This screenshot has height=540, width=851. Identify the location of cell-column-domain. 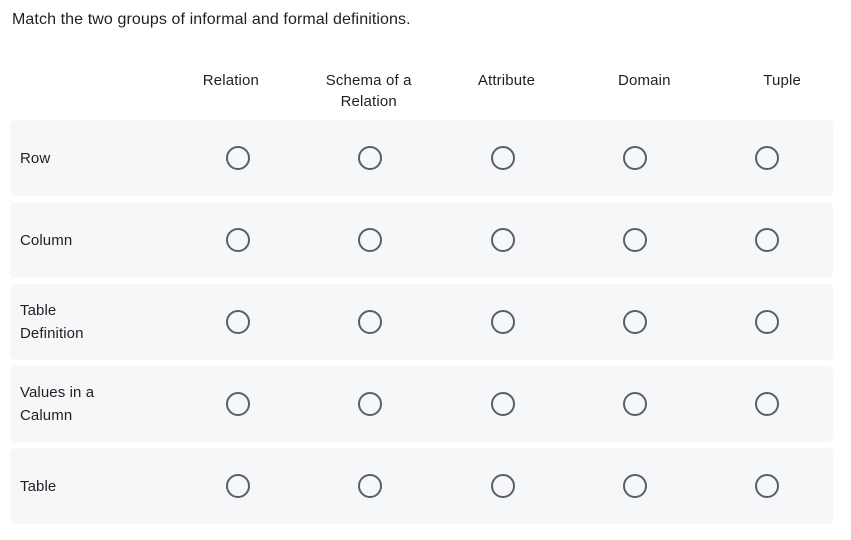
(635, 240).